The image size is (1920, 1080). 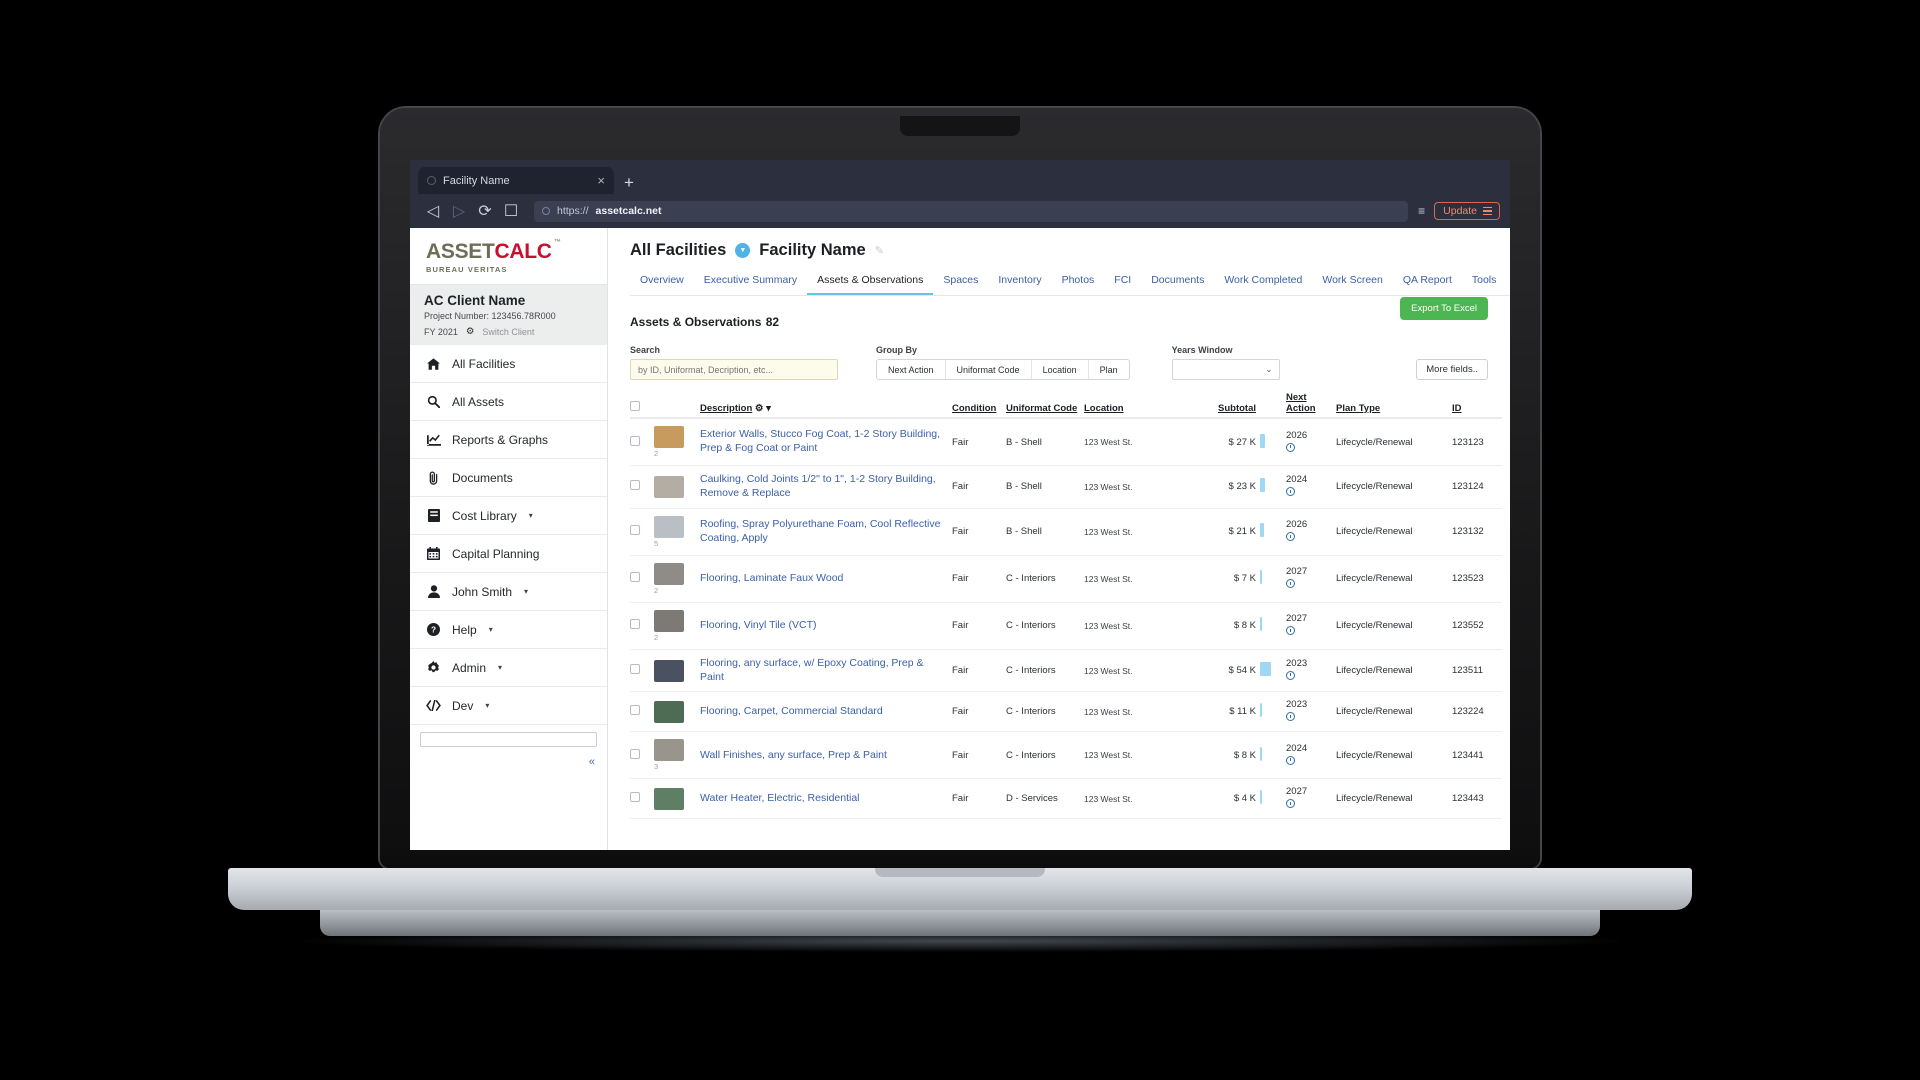 What do you see at coordinates (1477, 579) in the screenshot?
I see `row-id-link: 123523` at bounding box center [1477, 579].